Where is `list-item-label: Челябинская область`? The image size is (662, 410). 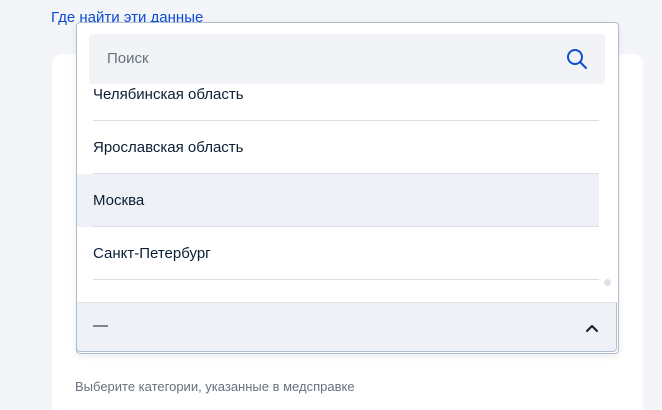
list-item-label: Челябинская область is located at coordinates (168, 95).